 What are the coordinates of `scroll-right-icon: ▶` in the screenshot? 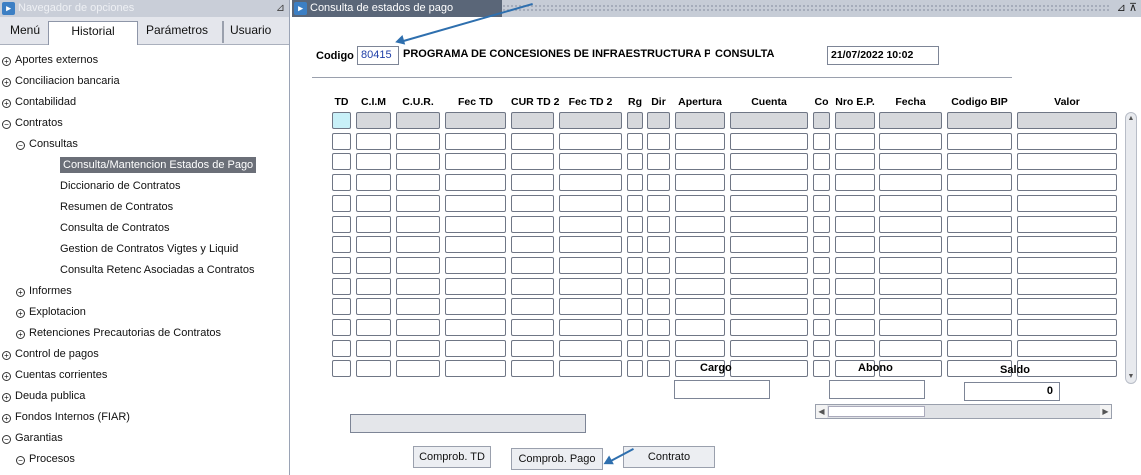 It's located at (1105, 411).